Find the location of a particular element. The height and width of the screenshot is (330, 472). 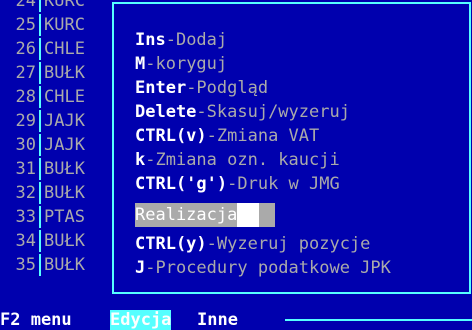

bottom-menu-bar: F2 menu Edycja Inne is located at coordinates (236, 320).